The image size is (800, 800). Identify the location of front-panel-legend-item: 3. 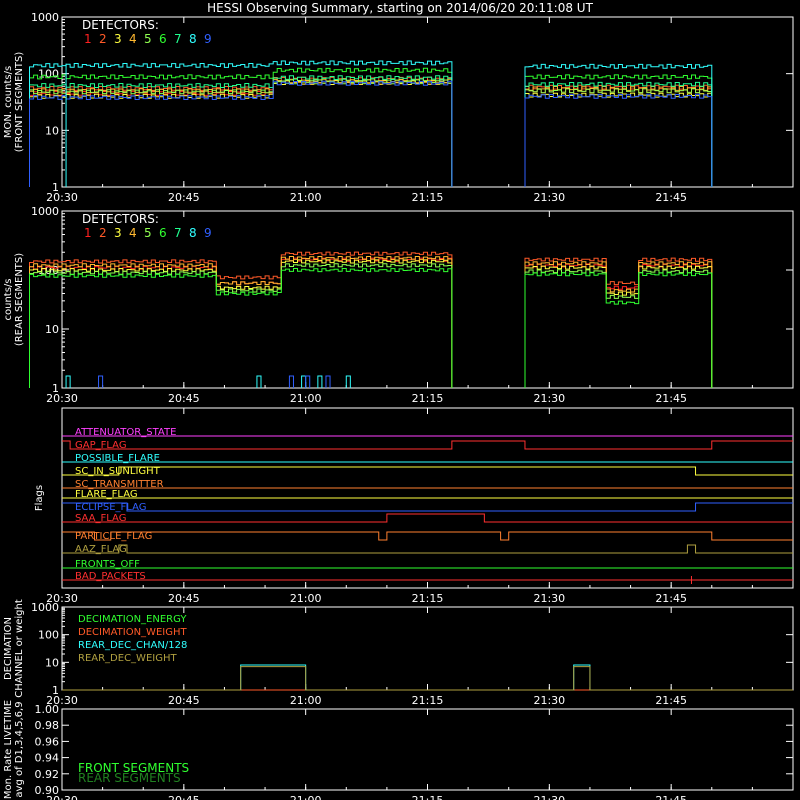
(118, 39).